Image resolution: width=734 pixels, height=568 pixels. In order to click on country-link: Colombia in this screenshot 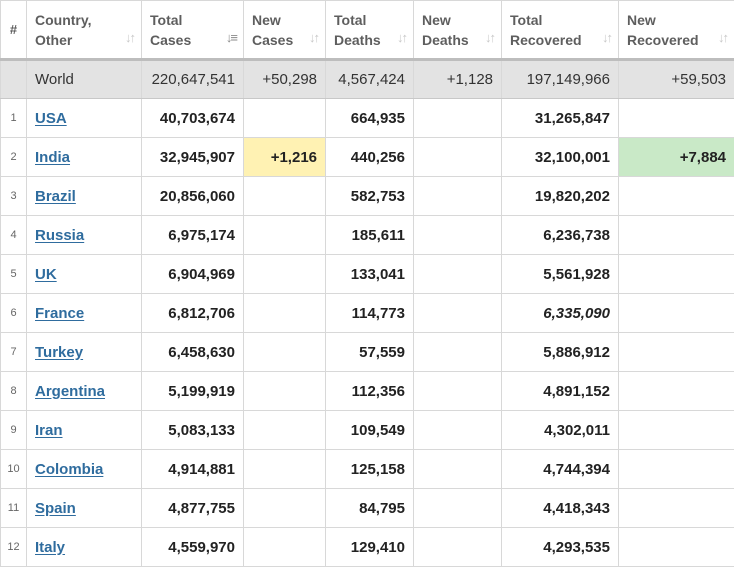, I will do `click(69, 469)`.